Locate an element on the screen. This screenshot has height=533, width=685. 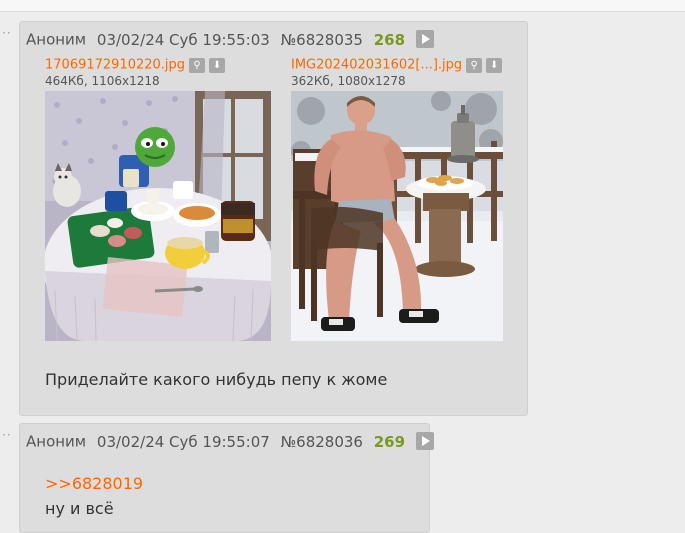
post-index: 269 is located at coordinates (389, 441).